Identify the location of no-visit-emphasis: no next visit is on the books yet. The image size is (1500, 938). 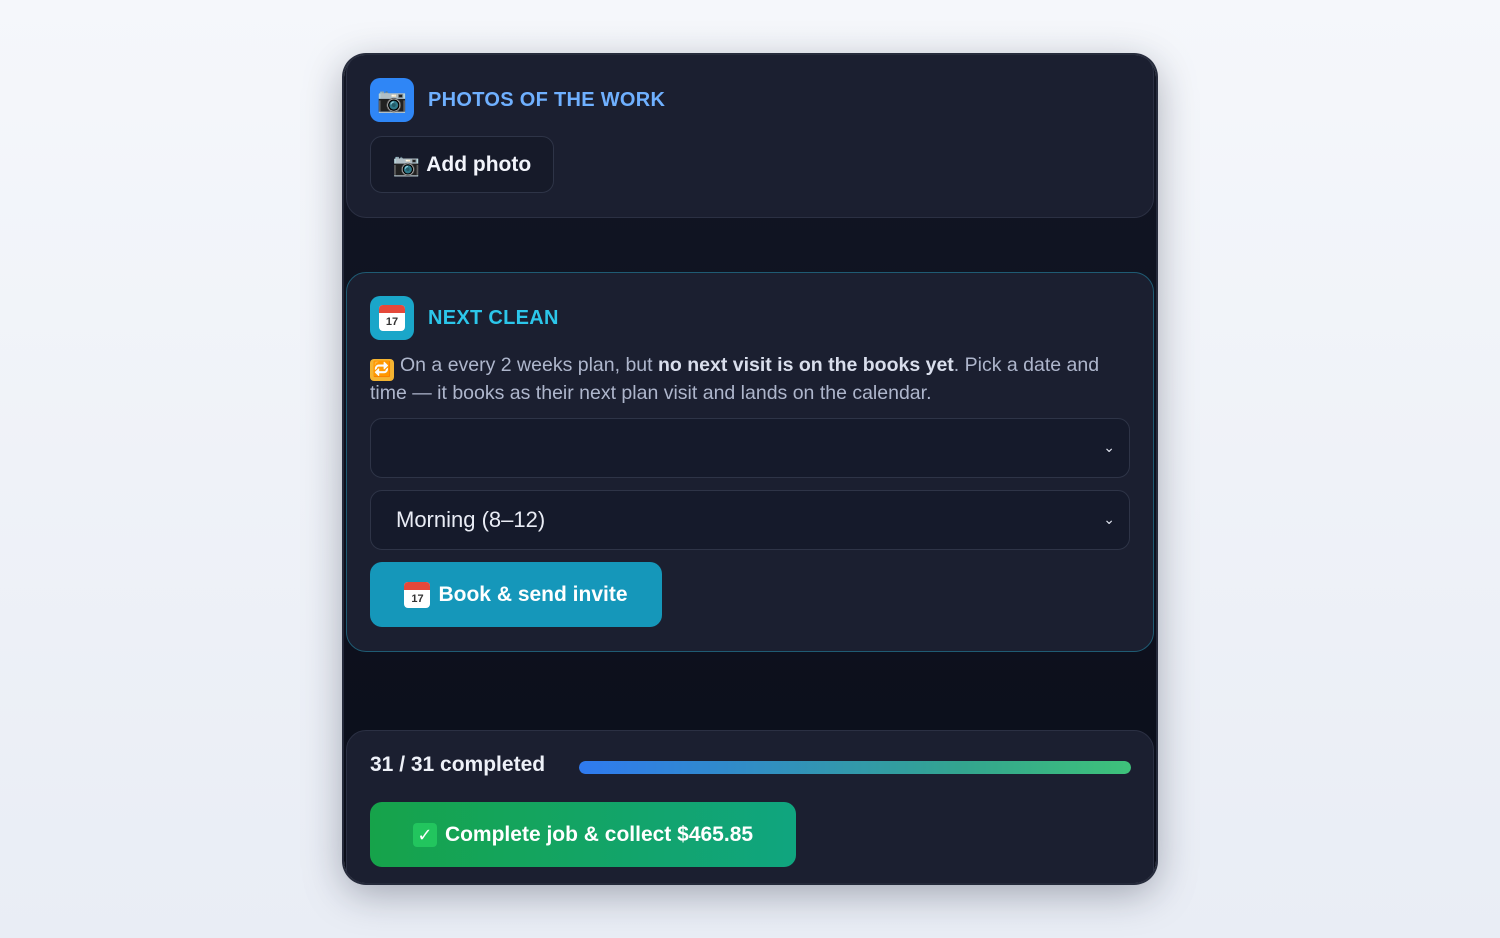
(805, 365).